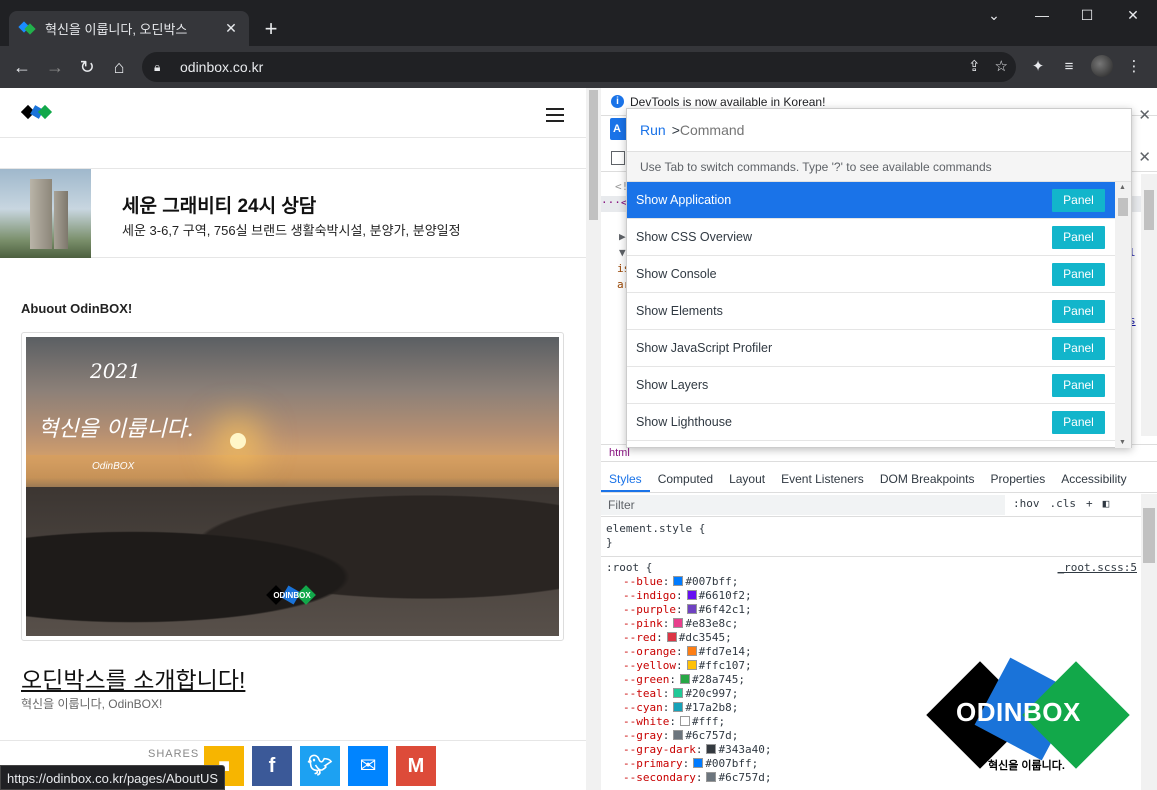 The image size is (1157, 790). Describe the element at coordinates (87, 68) in the screenshot. I see `reload-icon: ↻` at that location.